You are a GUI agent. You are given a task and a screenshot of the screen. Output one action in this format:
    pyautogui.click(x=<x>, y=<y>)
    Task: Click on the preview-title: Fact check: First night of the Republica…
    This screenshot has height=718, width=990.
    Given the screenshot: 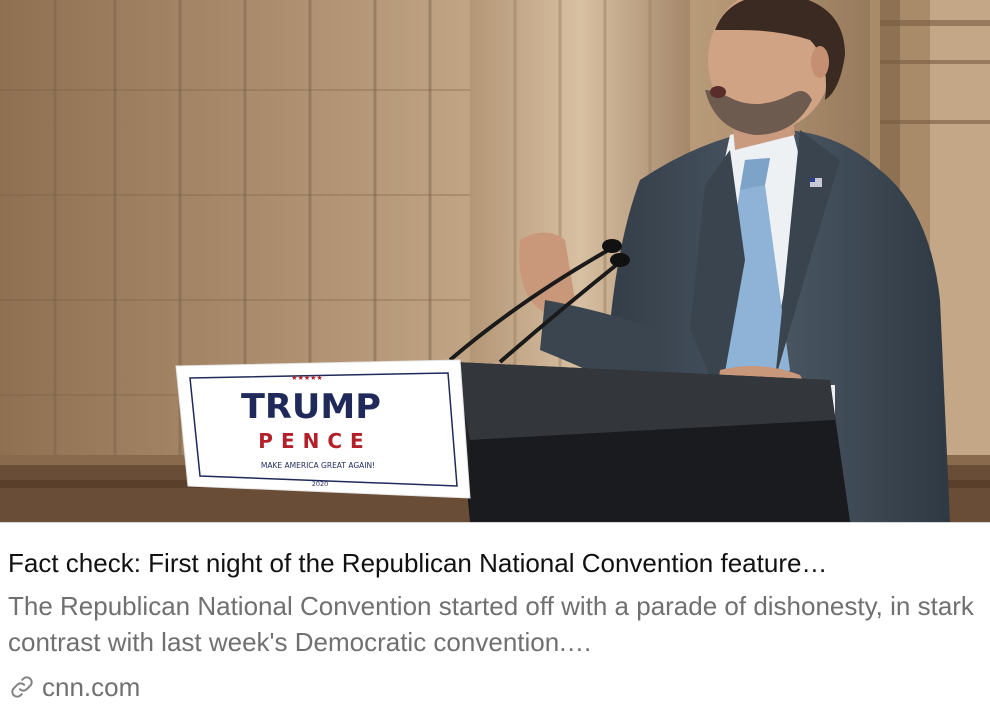 What is the action you would take?
    pyautogui.click(x=495, y=563)
    